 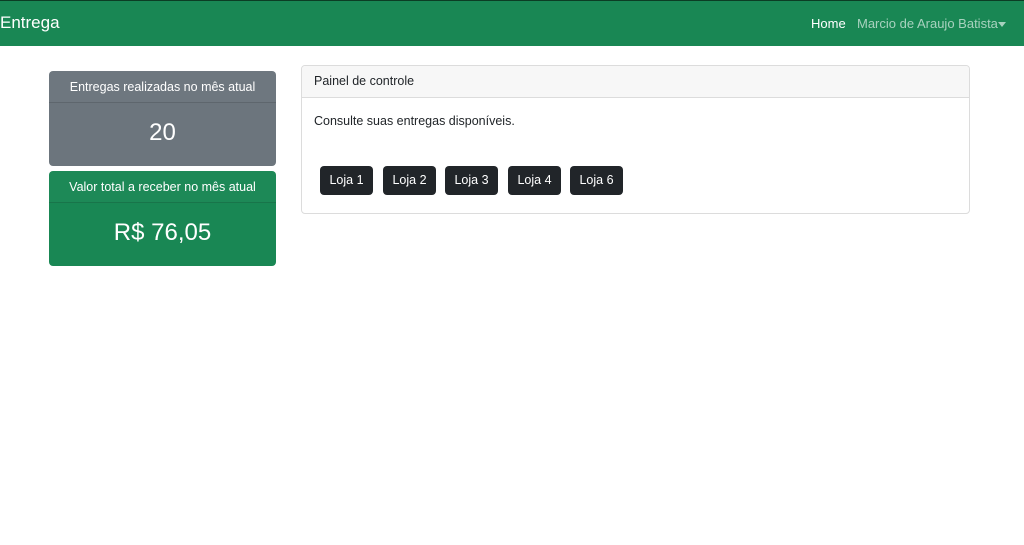 What do you see at coordinates (927, 23) in the screenshot?
I see `user-menu-toggle: Marcio de Araujo Batista` at bounding box center [927, 23].